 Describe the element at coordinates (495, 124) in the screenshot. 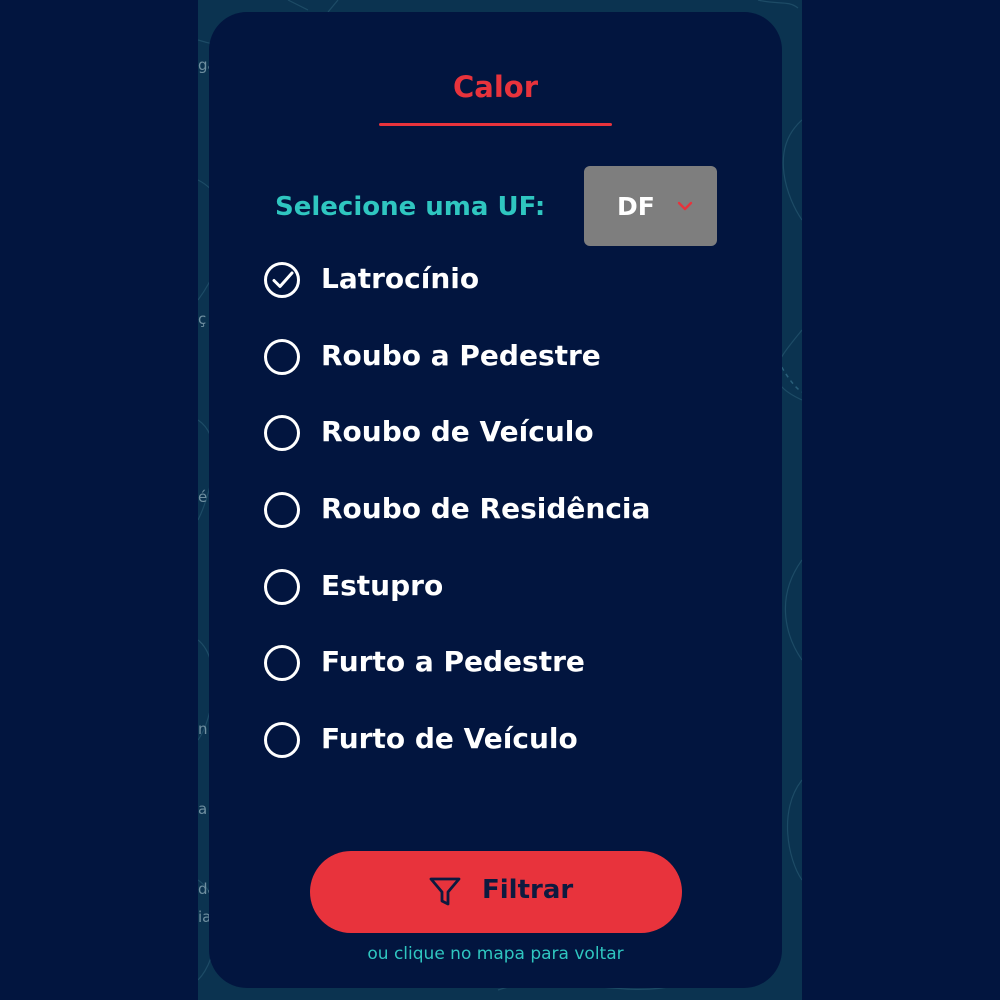

I see `title-underline` at that location.